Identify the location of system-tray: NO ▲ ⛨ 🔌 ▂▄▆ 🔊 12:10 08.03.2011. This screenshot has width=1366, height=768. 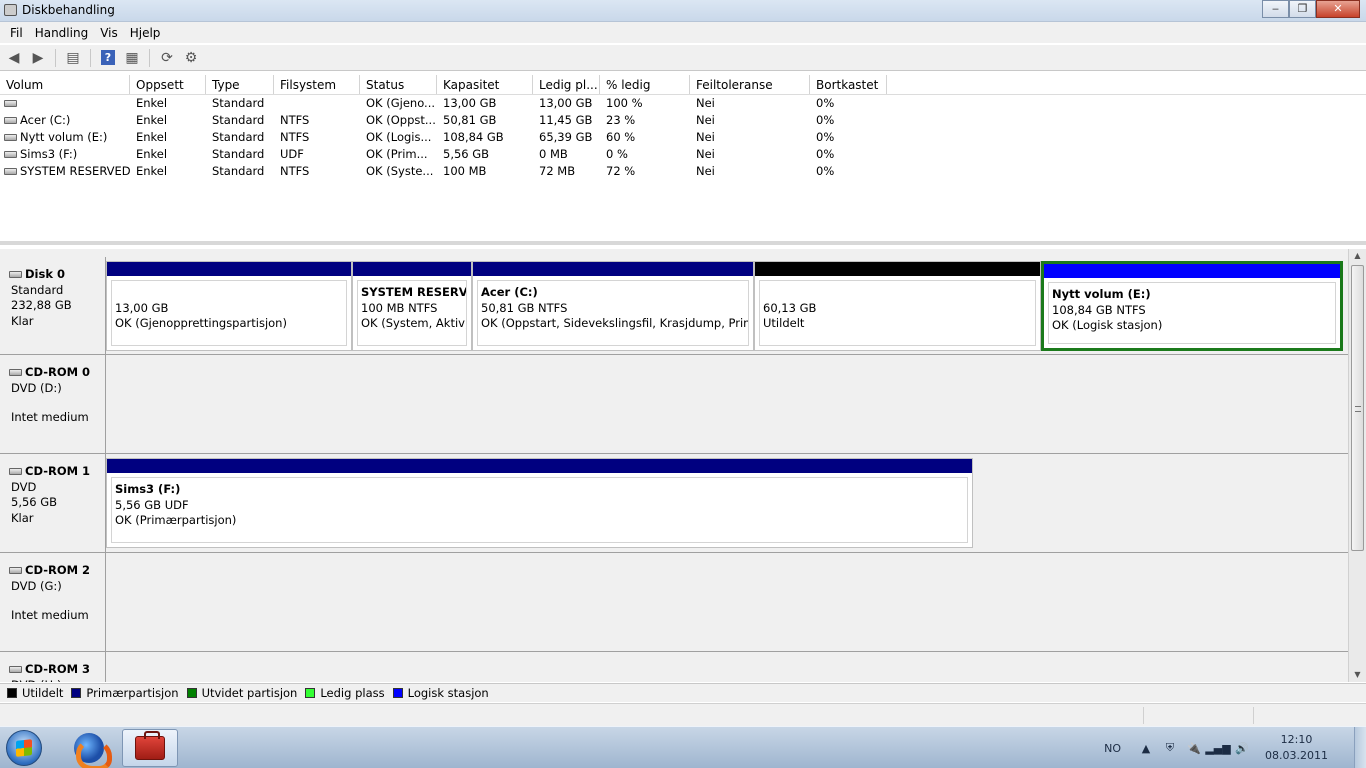
(1235, 747).